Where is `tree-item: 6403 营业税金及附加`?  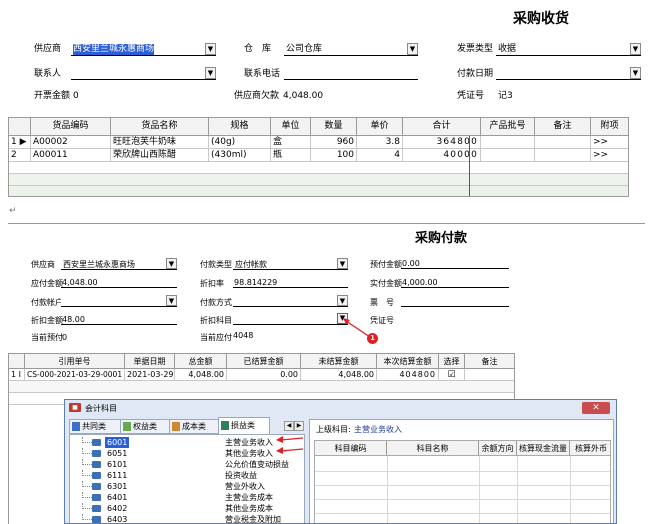 tree-item: 6403 营业税金及附加 is located at coordinates (187, 518).